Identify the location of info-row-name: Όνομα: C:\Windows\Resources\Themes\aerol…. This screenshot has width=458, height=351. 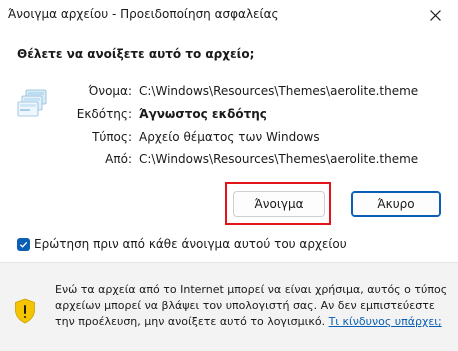
(229, 93).